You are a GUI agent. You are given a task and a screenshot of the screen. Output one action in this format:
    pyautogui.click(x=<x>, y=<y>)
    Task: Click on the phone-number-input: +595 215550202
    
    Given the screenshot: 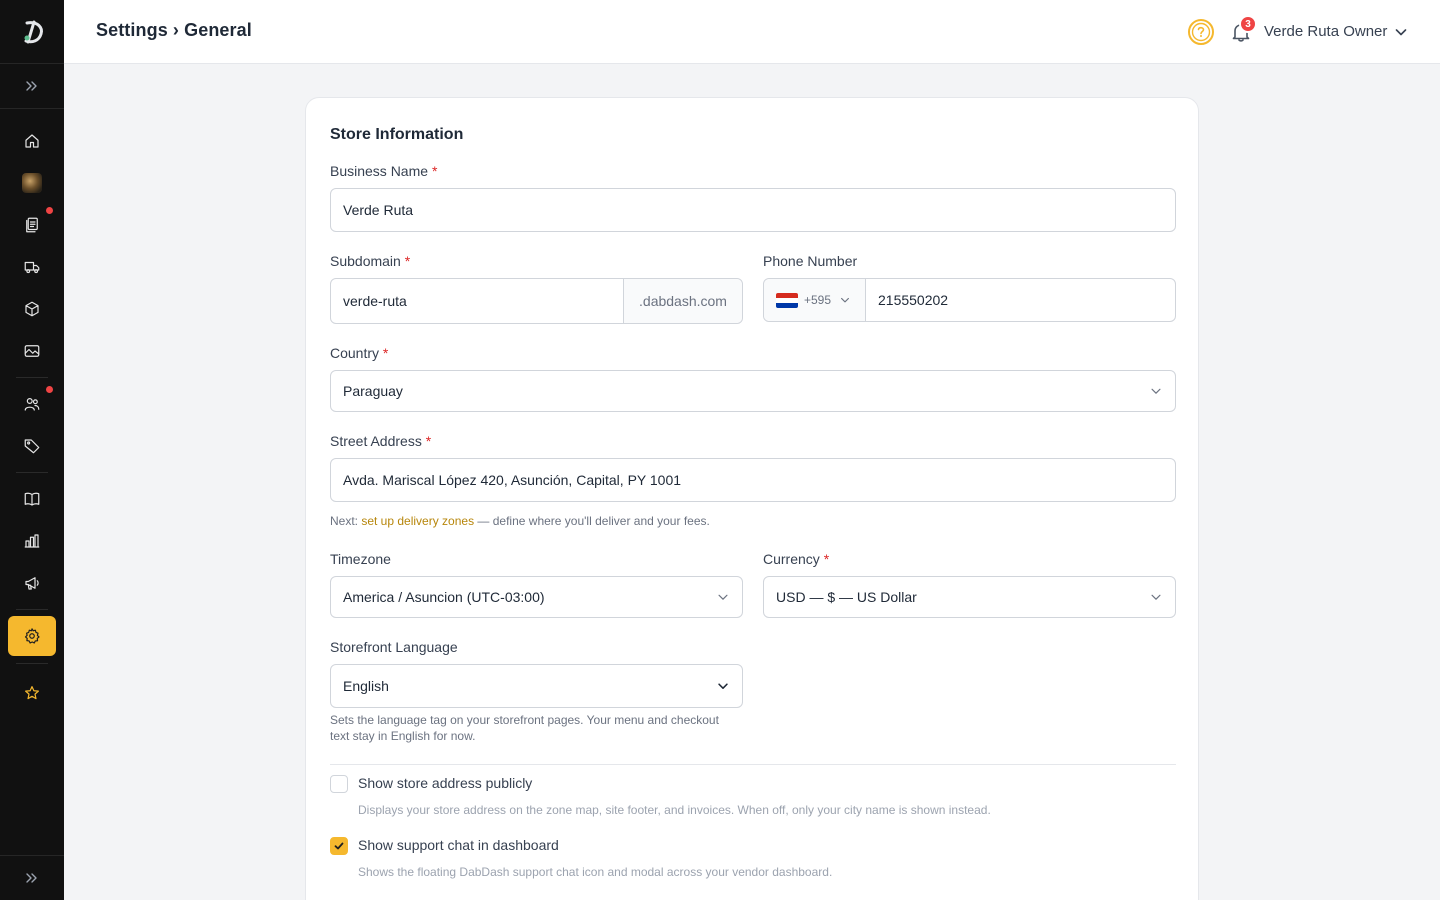 What is the action you would take?
    pyautogui.click(x=969, y=300)
    